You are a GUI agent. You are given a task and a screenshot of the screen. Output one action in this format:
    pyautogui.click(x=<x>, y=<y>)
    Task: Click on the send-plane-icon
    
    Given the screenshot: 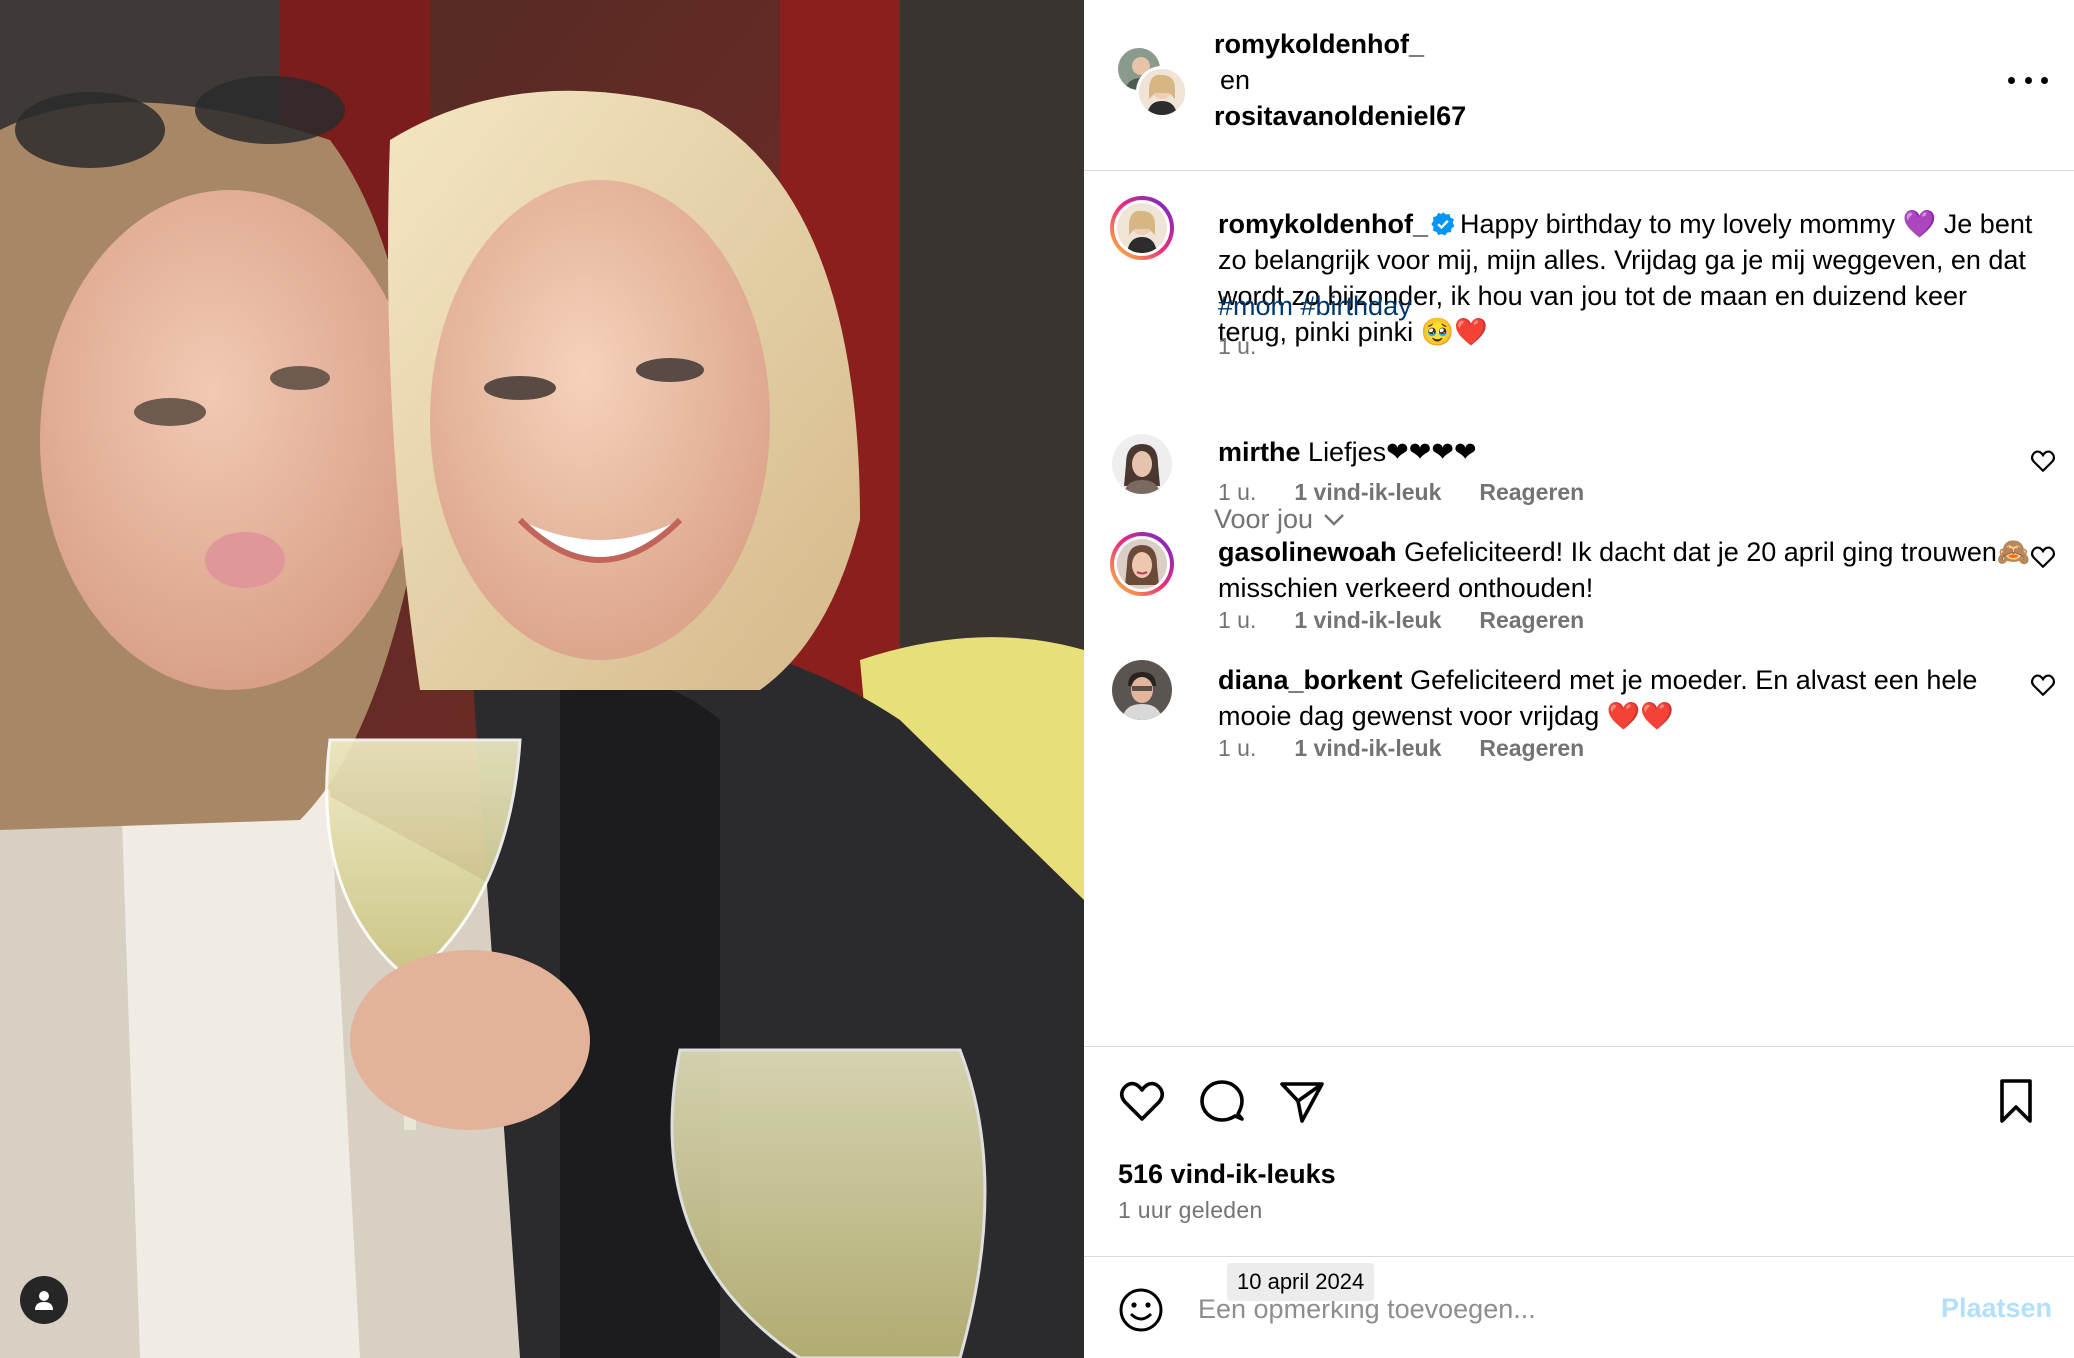 What is the action you would take?
    pyautogui.click(x=1302, y=1101)
    